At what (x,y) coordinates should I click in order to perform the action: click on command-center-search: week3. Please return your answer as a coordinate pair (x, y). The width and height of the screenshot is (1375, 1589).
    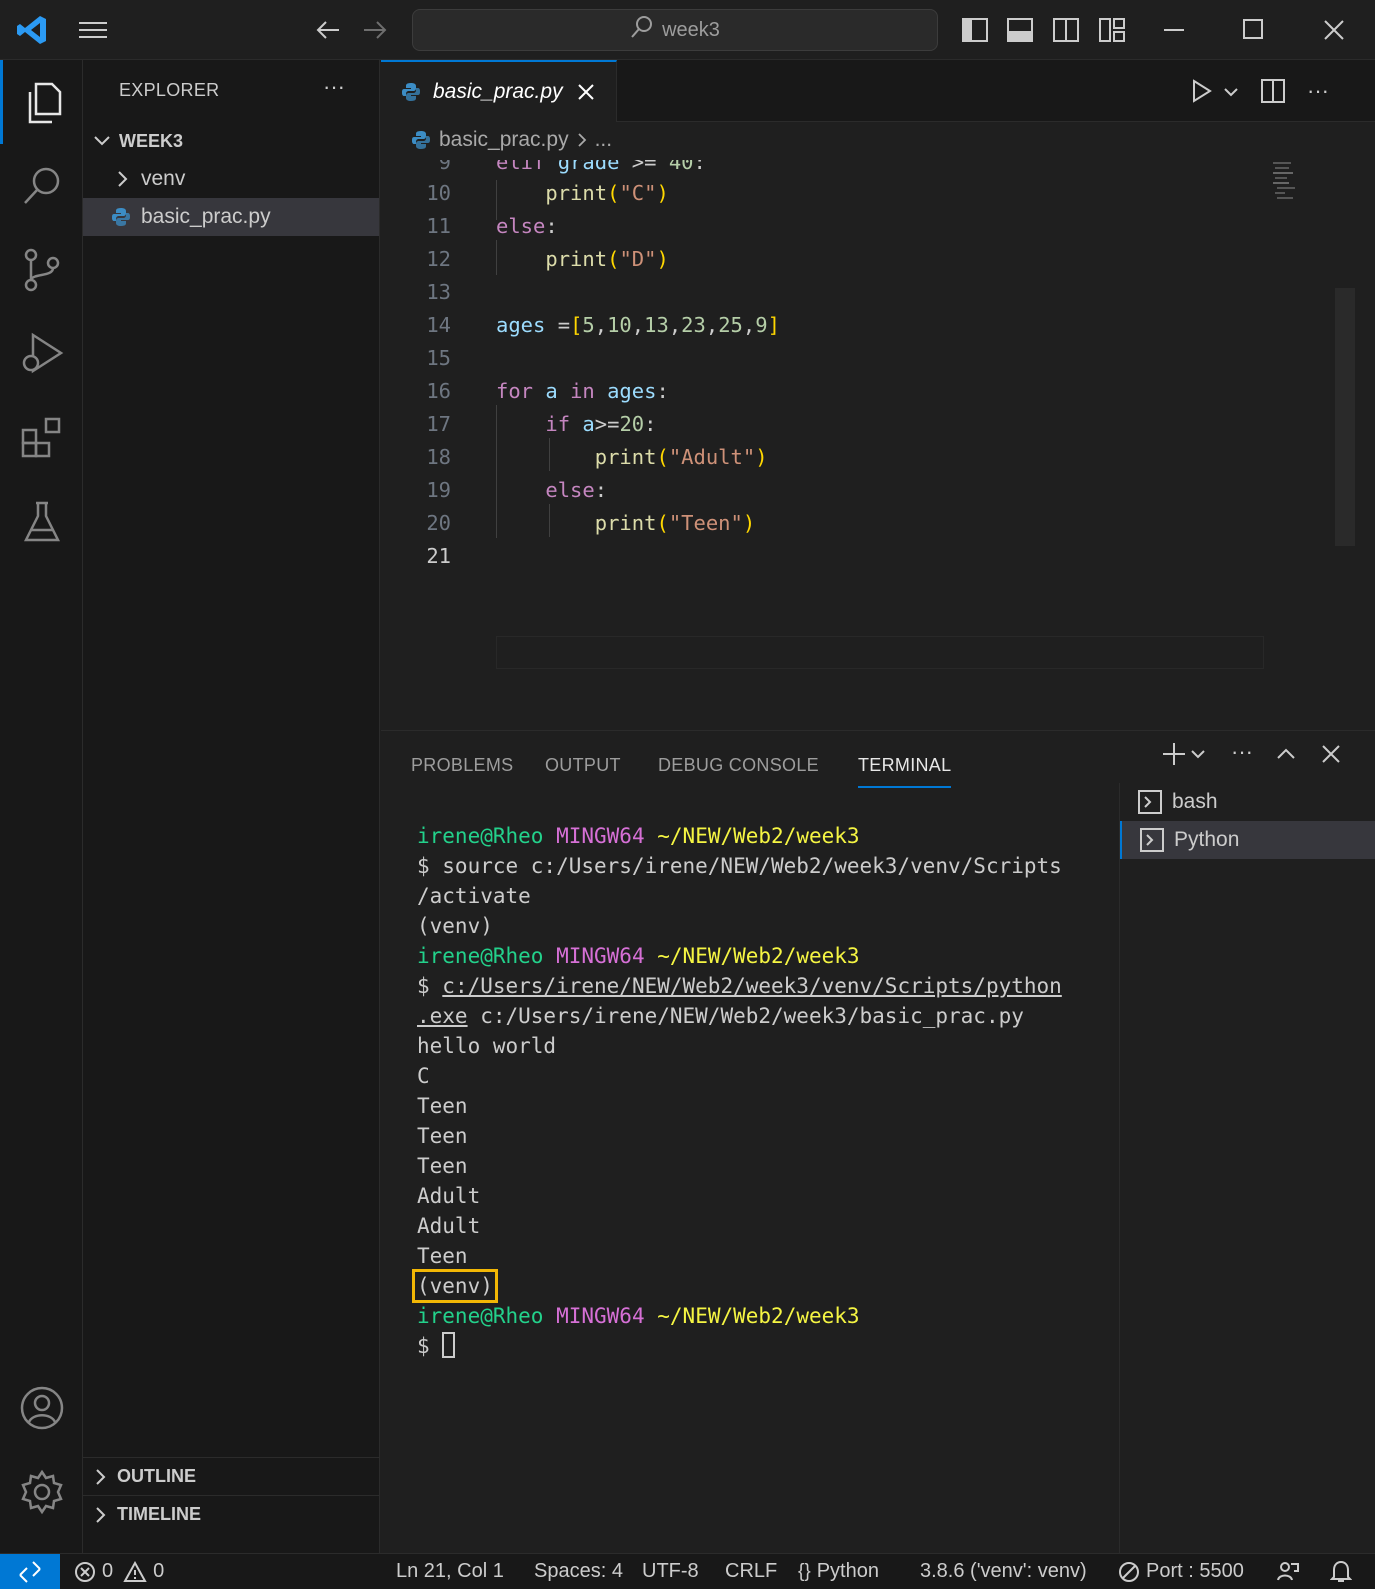
    Looking at the image, I should click on (675, 30).